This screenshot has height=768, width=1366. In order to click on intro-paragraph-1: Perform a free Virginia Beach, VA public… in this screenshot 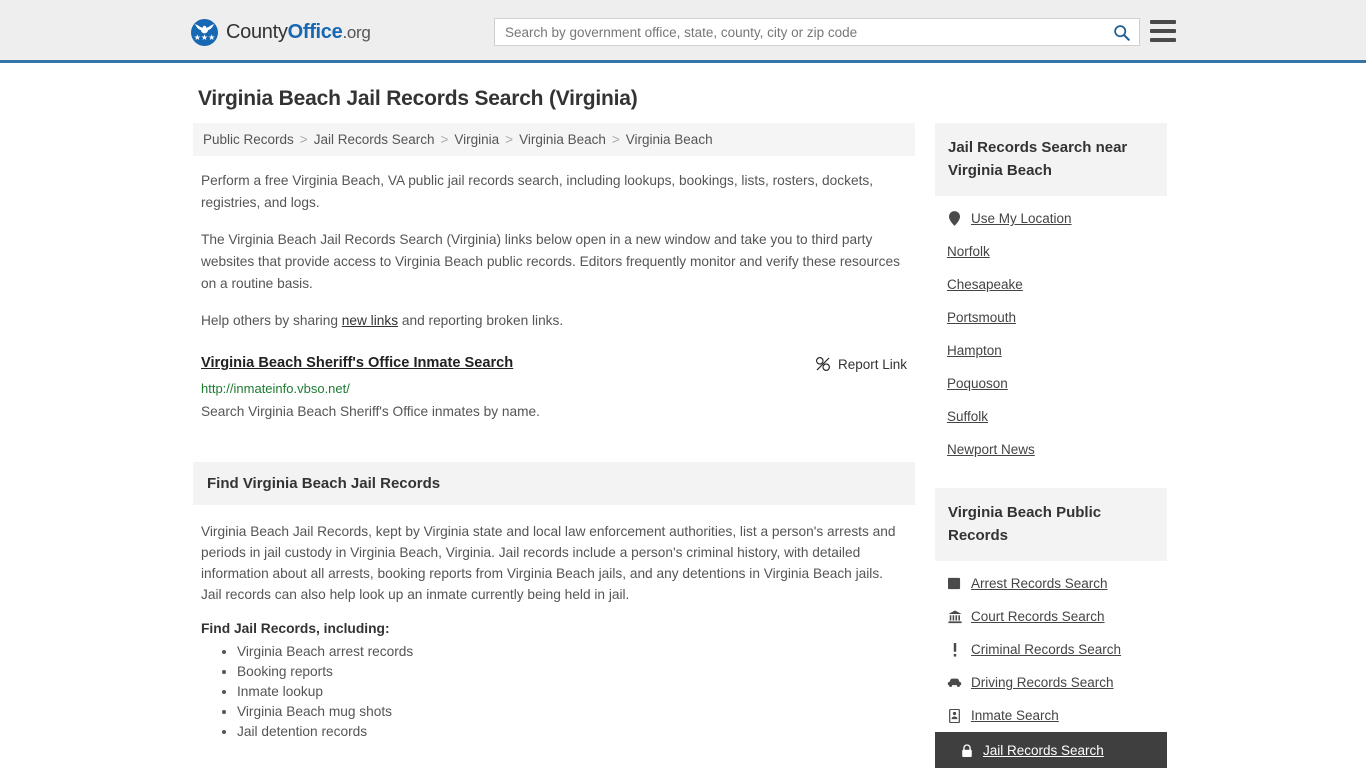, I will do `click(537, 191)`.